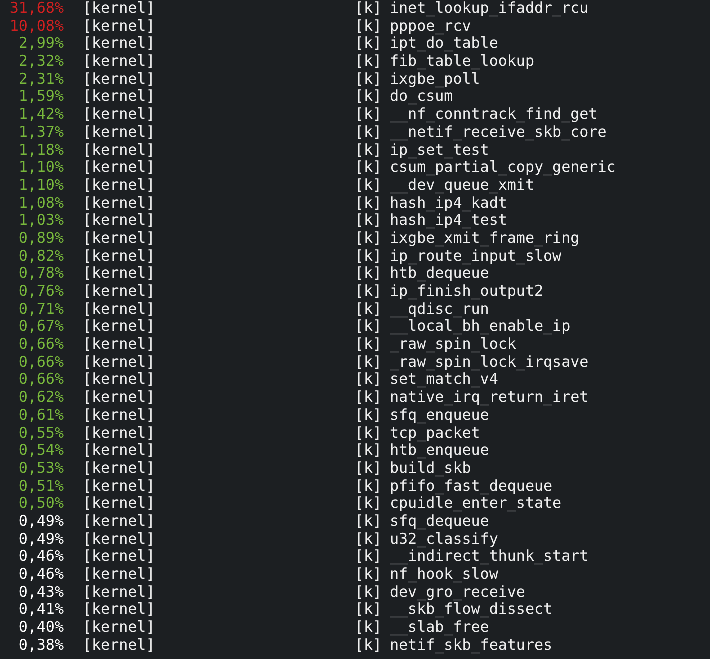 This screenshot has height=659, width=710. What do you see at coordinates (41, 487) in the screenshot?
I see `overhead-percent: 0,51%` at bounding box center [41, 487].